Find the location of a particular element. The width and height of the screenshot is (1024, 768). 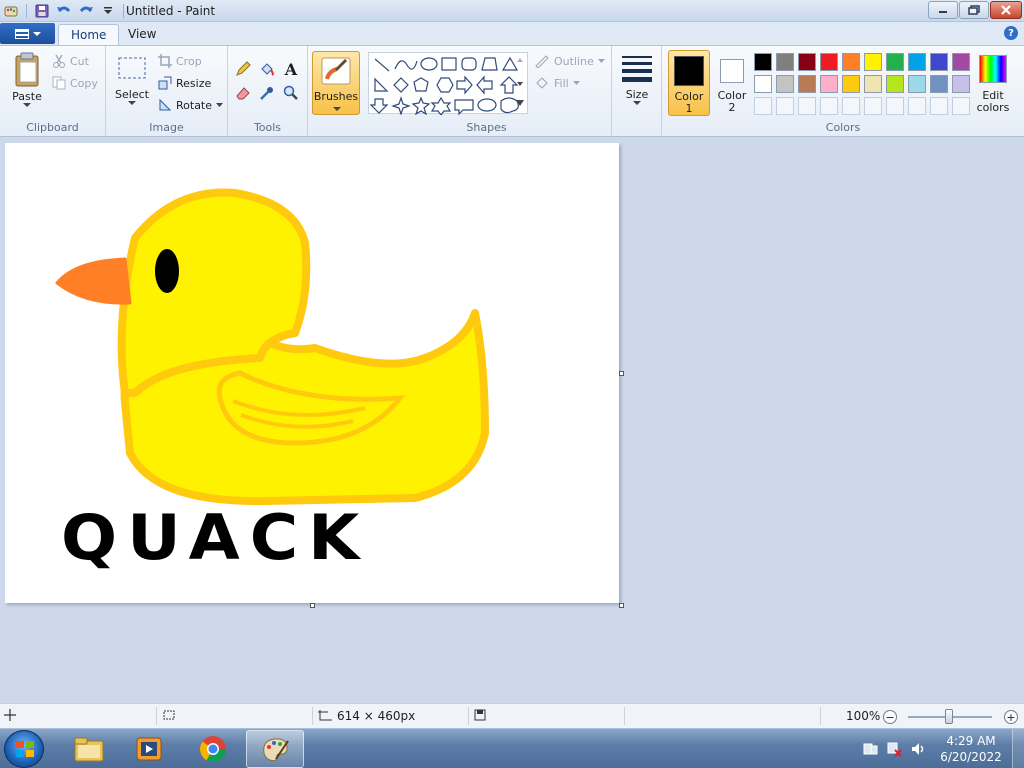

customize-qat-icon is located at coordinates (108, 11).